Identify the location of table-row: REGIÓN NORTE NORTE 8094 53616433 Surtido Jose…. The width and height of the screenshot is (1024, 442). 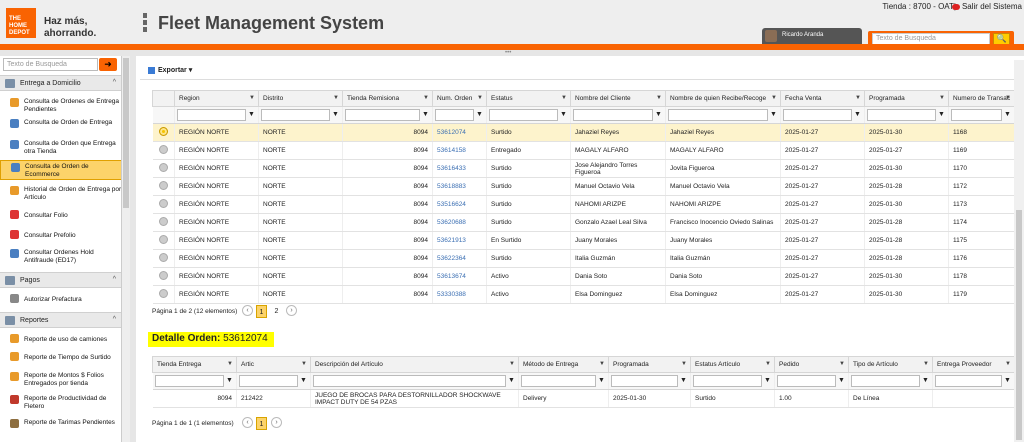
(583, 168).